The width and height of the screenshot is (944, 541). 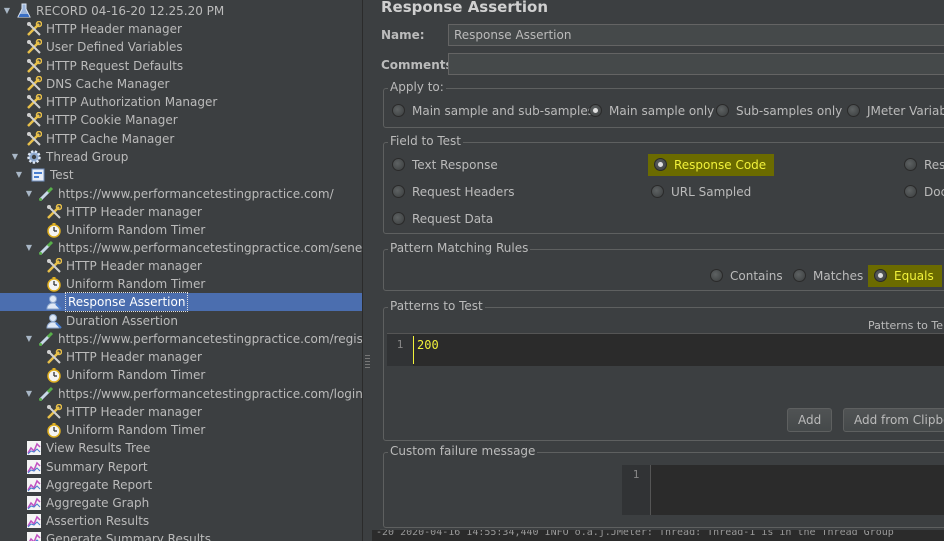 I want to click on apply-to-radio-label: JMeter Variab, so click(x=905, y=111).